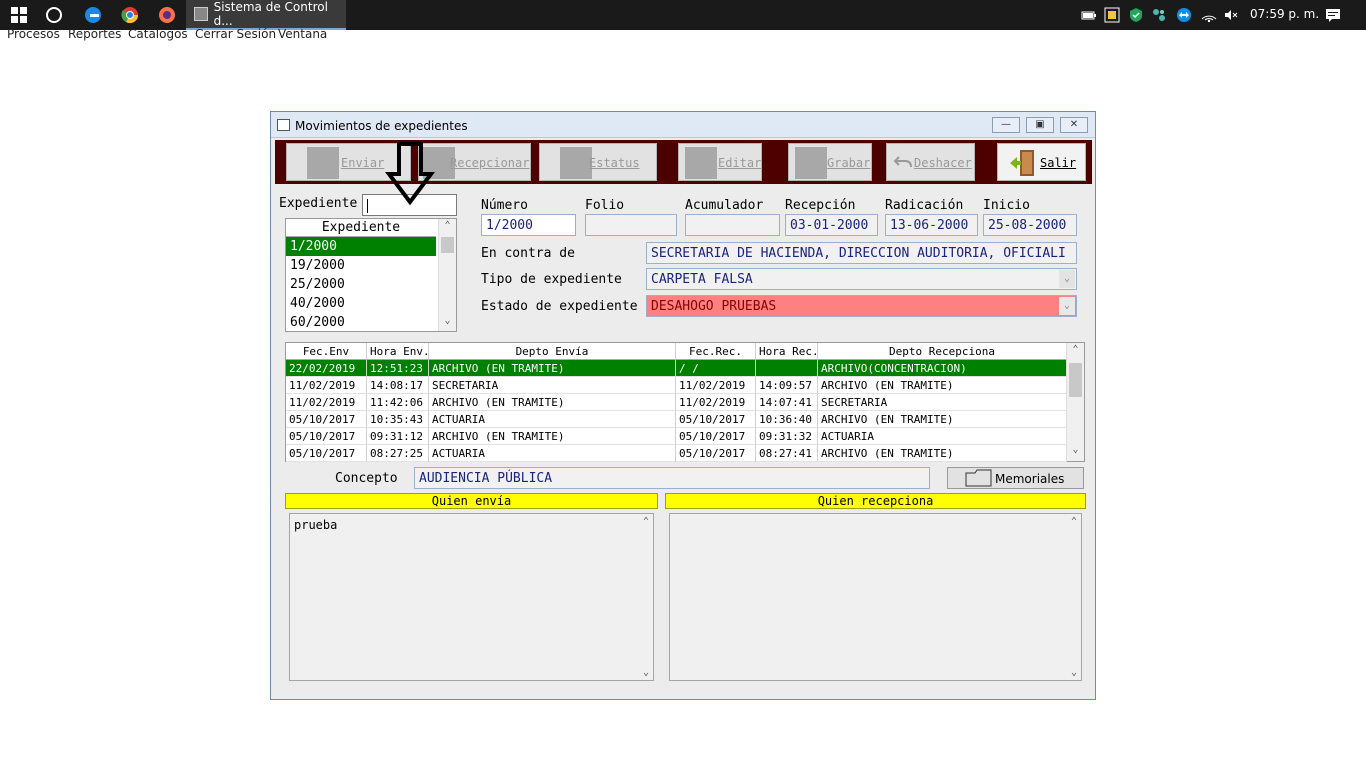 The width and height of the screenshot is (1366, 768). What do you see at coordinates (831, 225) in the screenshot?
I see `recepcion-field: 03-01-2000` at bounding box center [831, 225].